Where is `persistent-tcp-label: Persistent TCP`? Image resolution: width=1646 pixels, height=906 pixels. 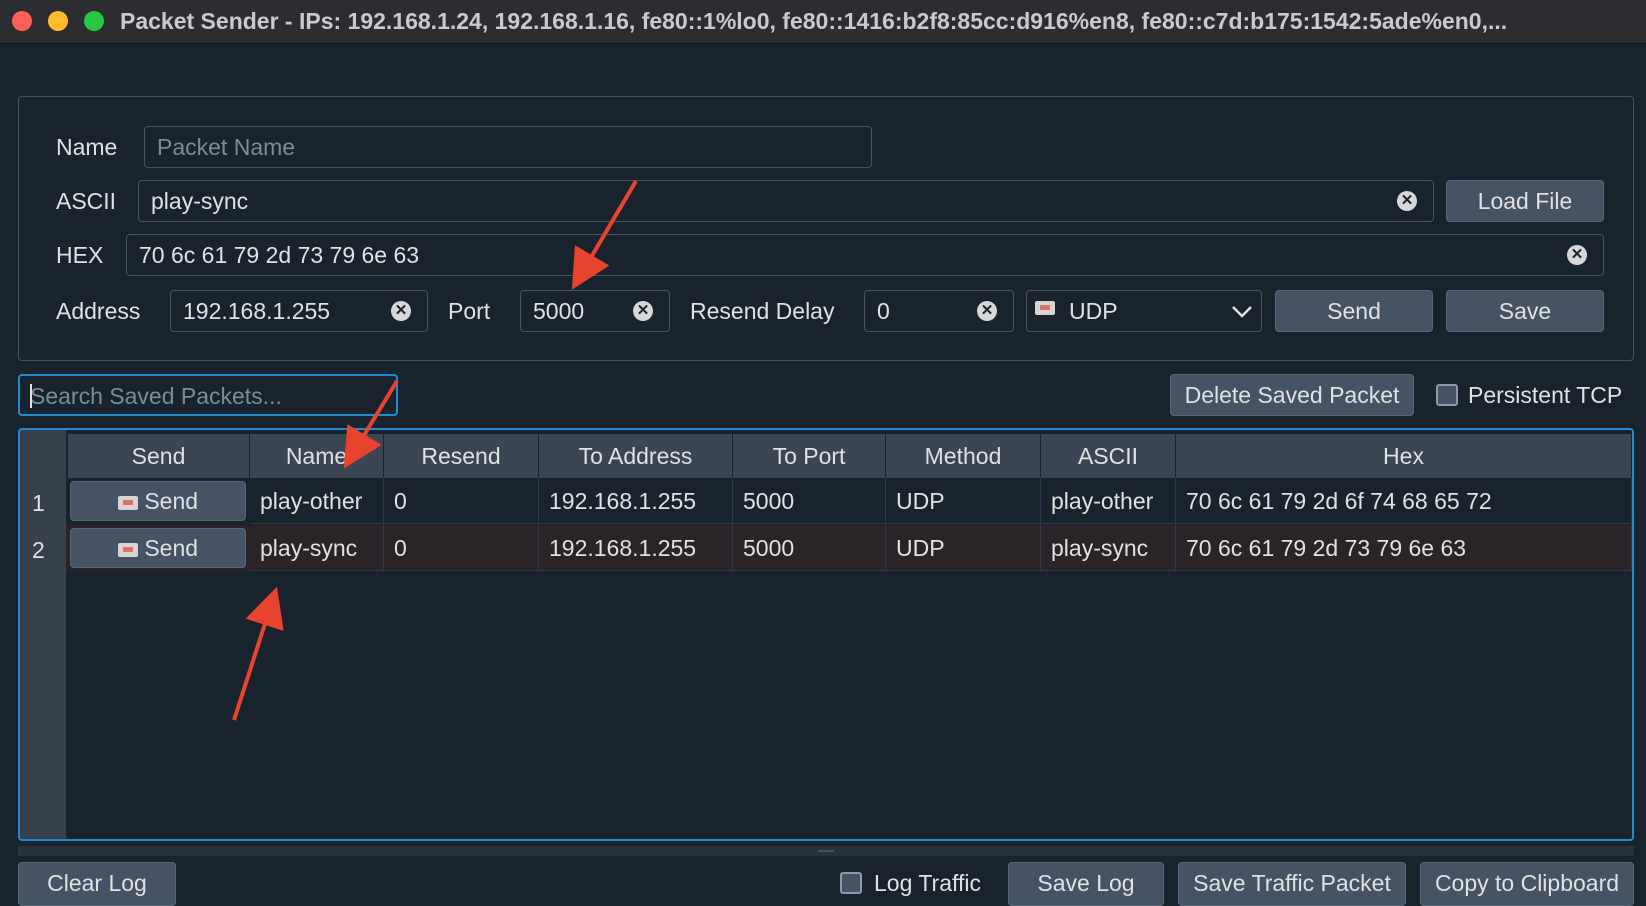 persistent-tcp-label: Persistent TCP is located at coordinates (1545, 395).